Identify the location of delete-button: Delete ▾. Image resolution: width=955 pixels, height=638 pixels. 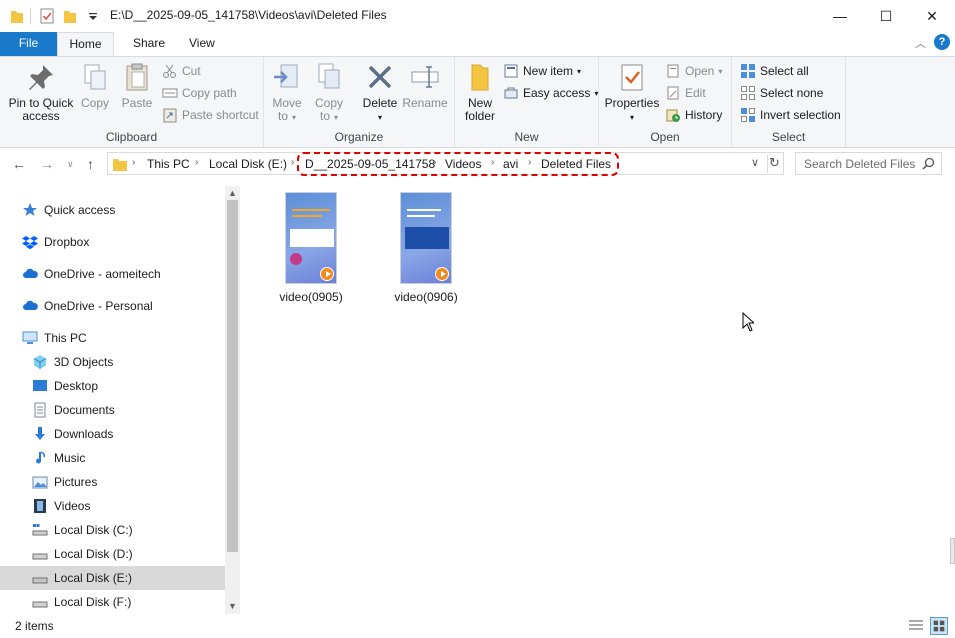
(380, 92).